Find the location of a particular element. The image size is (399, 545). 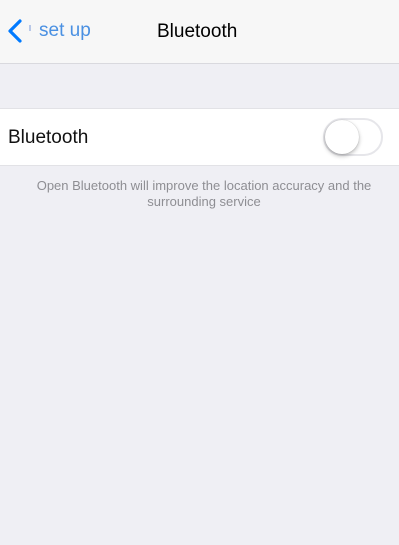

back-label: set up is located at coordinates (65, 31).